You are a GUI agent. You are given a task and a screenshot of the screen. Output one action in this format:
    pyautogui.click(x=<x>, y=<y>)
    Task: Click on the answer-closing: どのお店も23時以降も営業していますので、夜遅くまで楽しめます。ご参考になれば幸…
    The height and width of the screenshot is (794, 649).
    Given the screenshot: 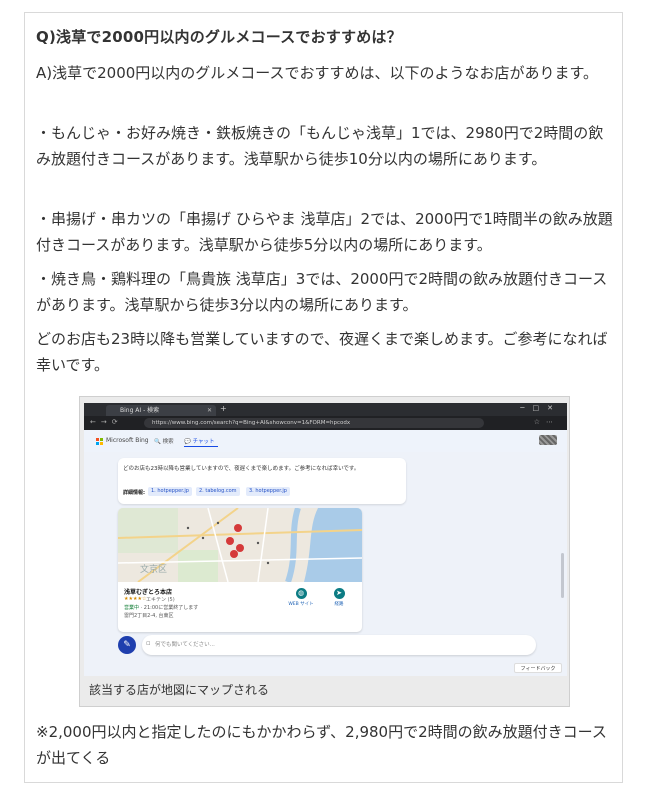 What is the action you would take?
    pyautogui.click(x=322, y=352)
    